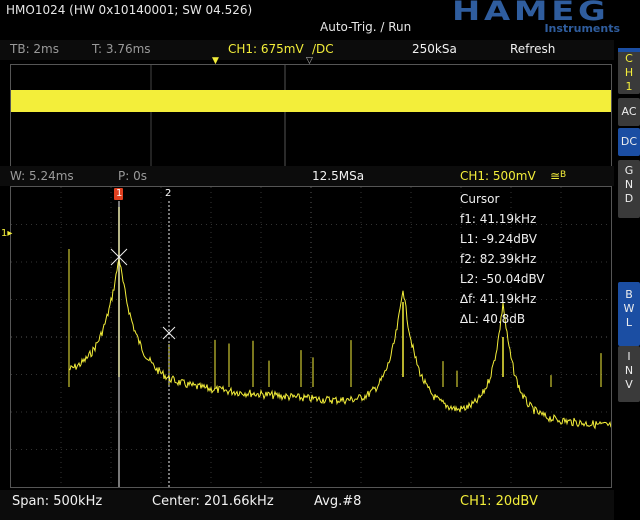 This screenshot has width=640, height=520. Describe the element at coordinates (323, 49) in the screenshot. I see `coupling-label: /DC` at that location.